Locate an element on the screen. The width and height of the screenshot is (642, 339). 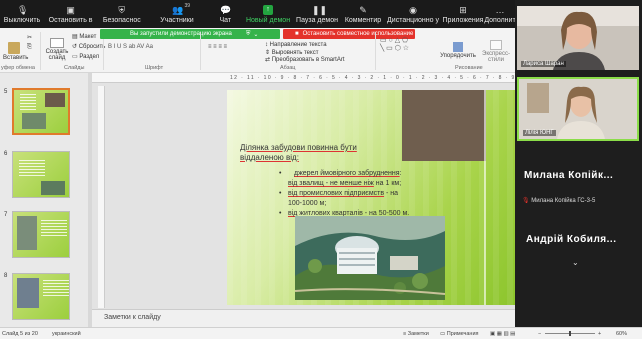
notes-pane: Заметки к слайду is located at coordinates (303, 318).